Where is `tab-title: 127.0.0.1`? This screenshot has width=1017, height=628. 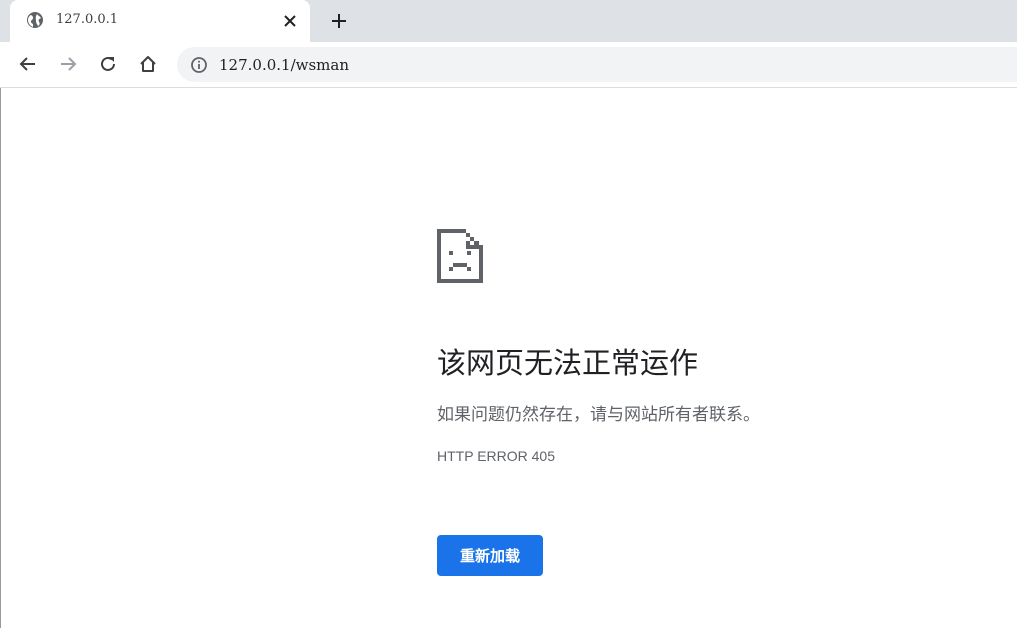 tab-title: 127.0.0.1 is located at coordinates (87, 19).